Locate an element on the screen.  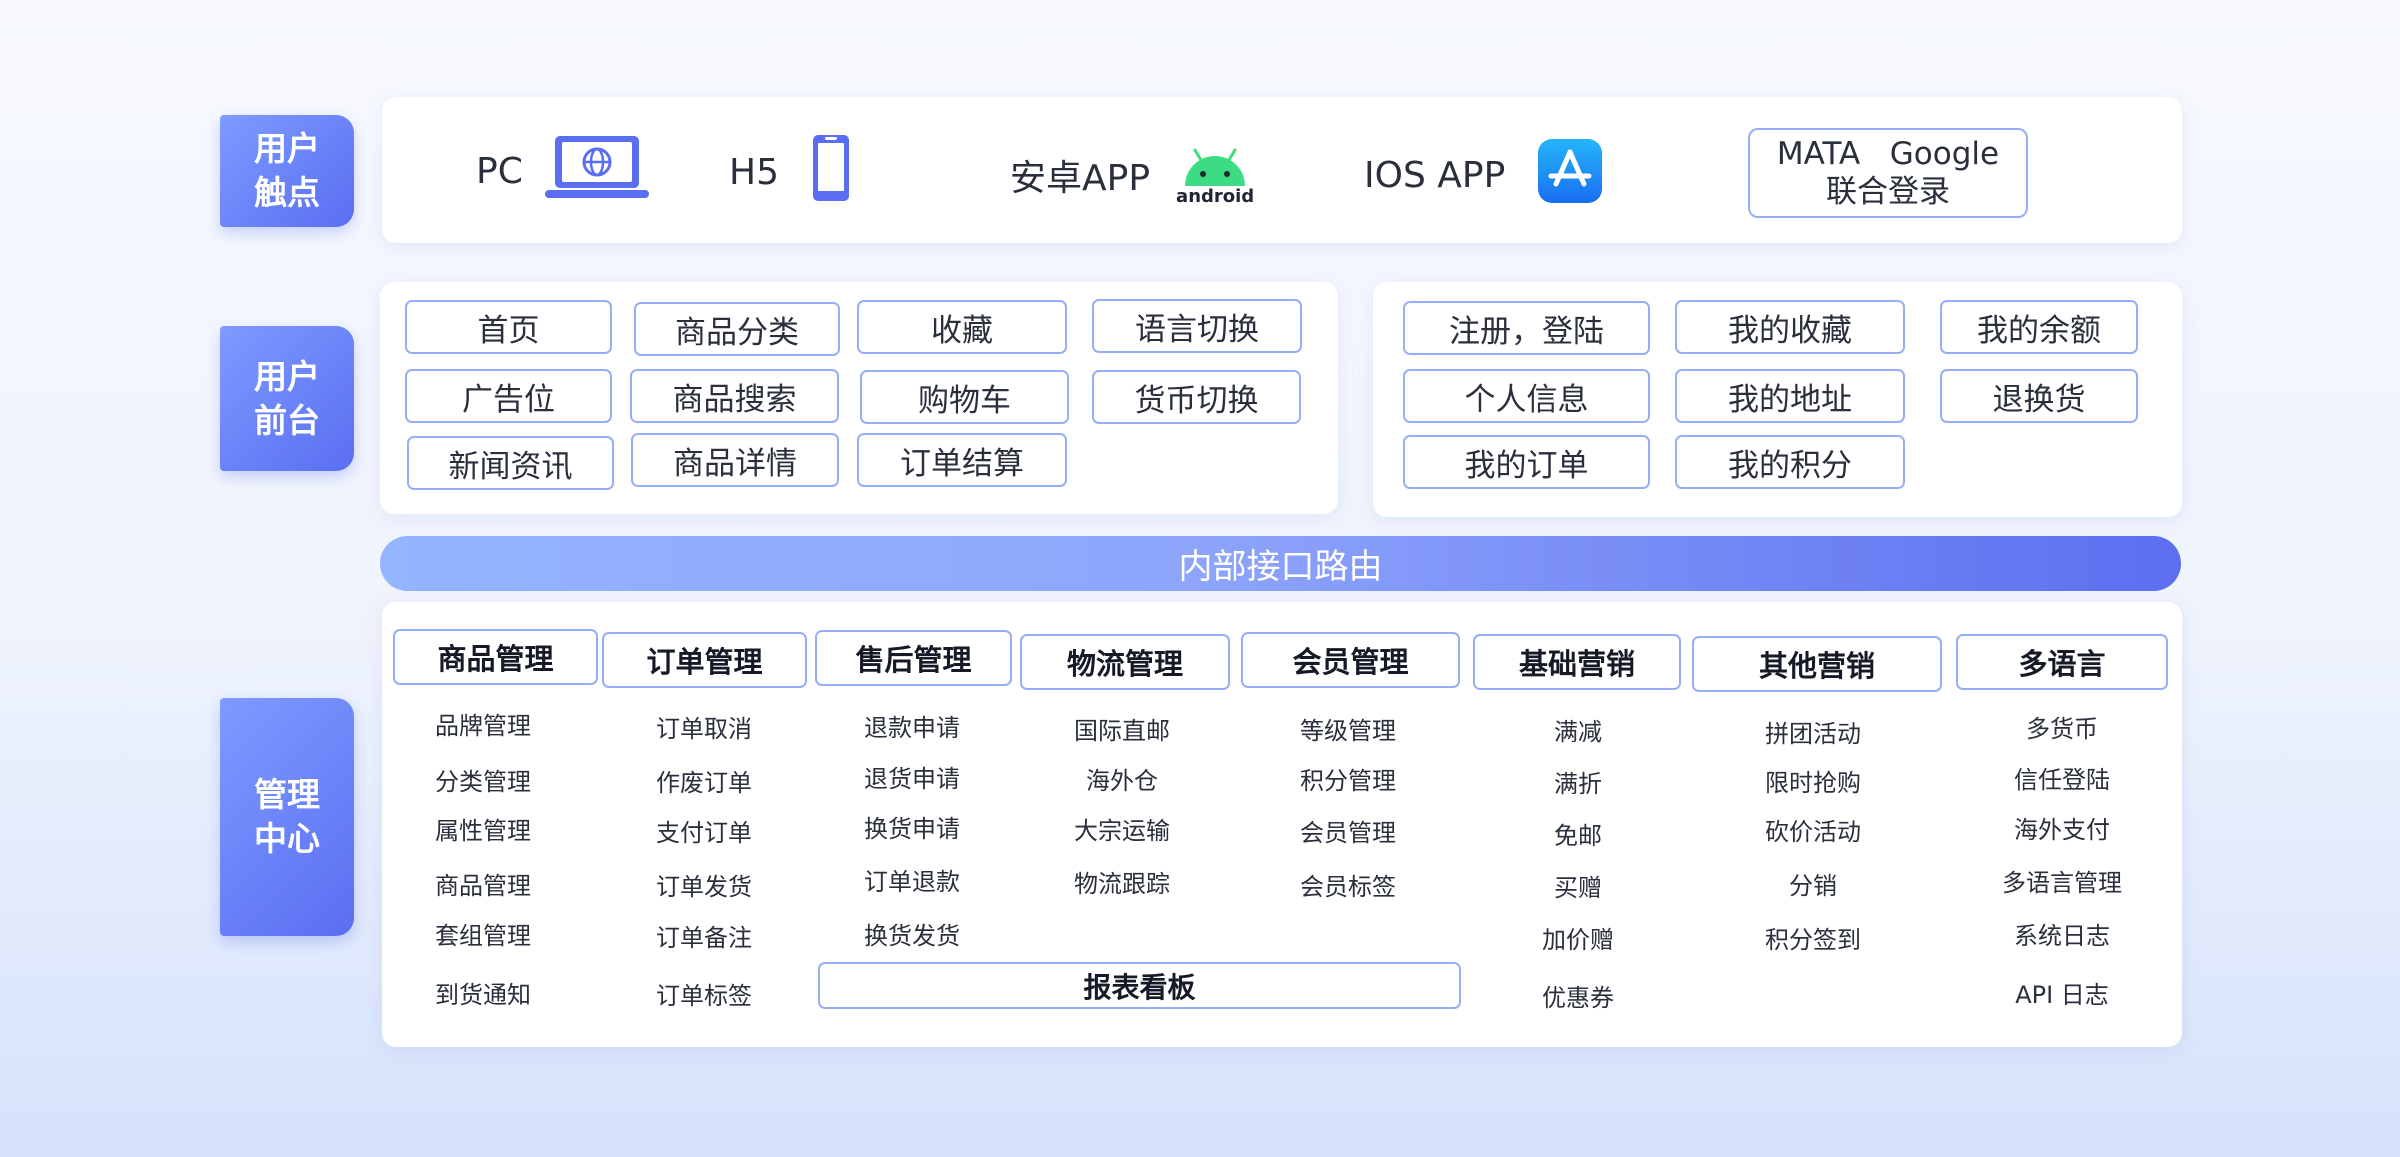
android-logo-text: android is located at coordinates (1215, 196).